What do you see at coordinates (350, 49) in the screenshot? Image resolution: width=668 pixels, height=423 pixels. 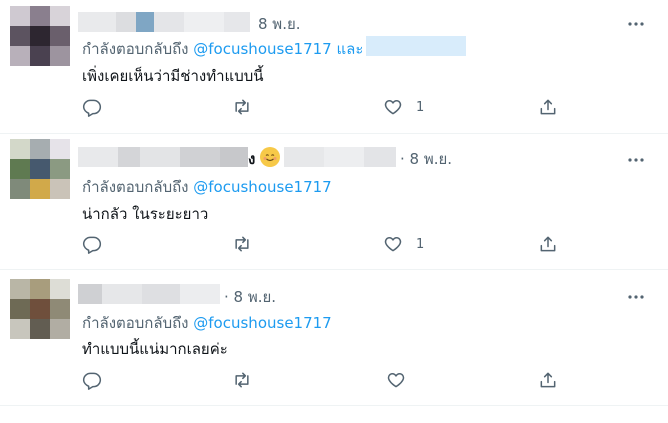 I see `and-label: และ` at bounding box center [350, 49].